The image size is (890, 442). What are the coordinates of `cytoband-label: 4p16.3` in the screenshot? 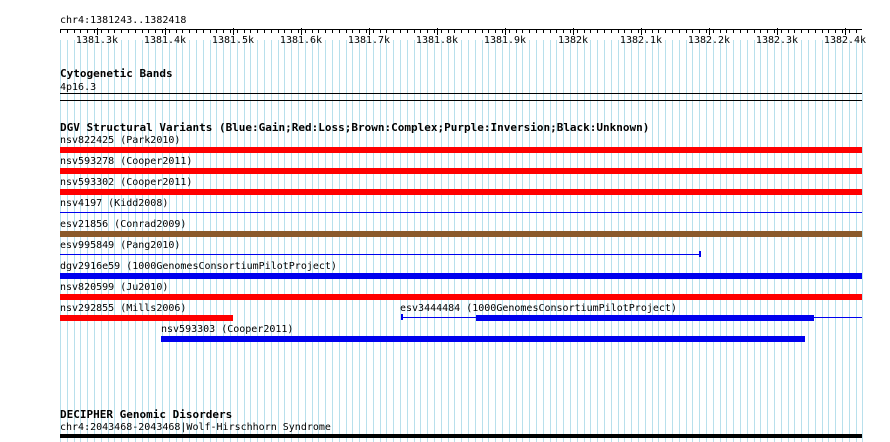 It's located at (78, 87).